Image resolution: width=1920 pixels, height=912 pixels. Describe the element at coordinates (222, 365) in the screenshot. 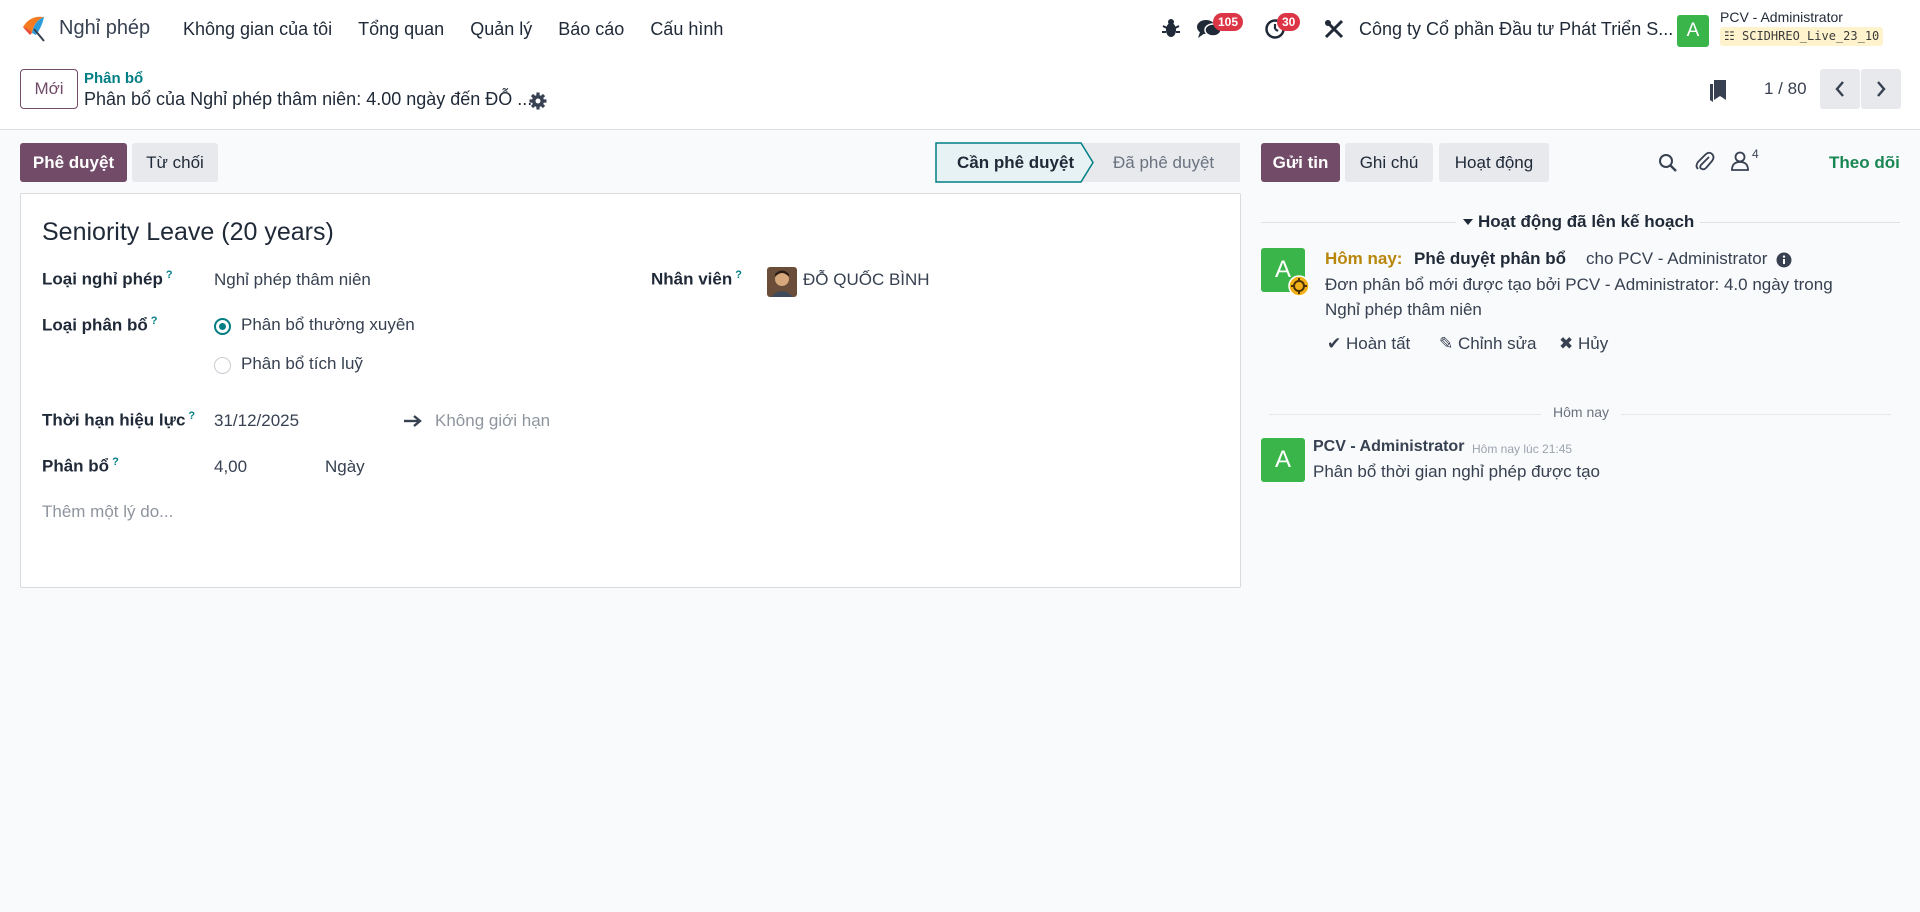

I see `radio-accrual-allocation` at that location.